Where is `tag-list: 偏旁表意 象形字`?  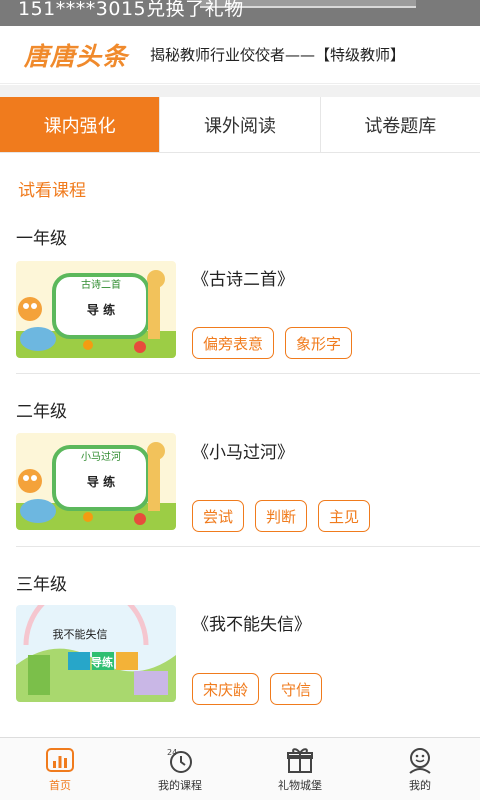
tag-list: 偏旁表意 象形字 is located at coordinates (272, 343).